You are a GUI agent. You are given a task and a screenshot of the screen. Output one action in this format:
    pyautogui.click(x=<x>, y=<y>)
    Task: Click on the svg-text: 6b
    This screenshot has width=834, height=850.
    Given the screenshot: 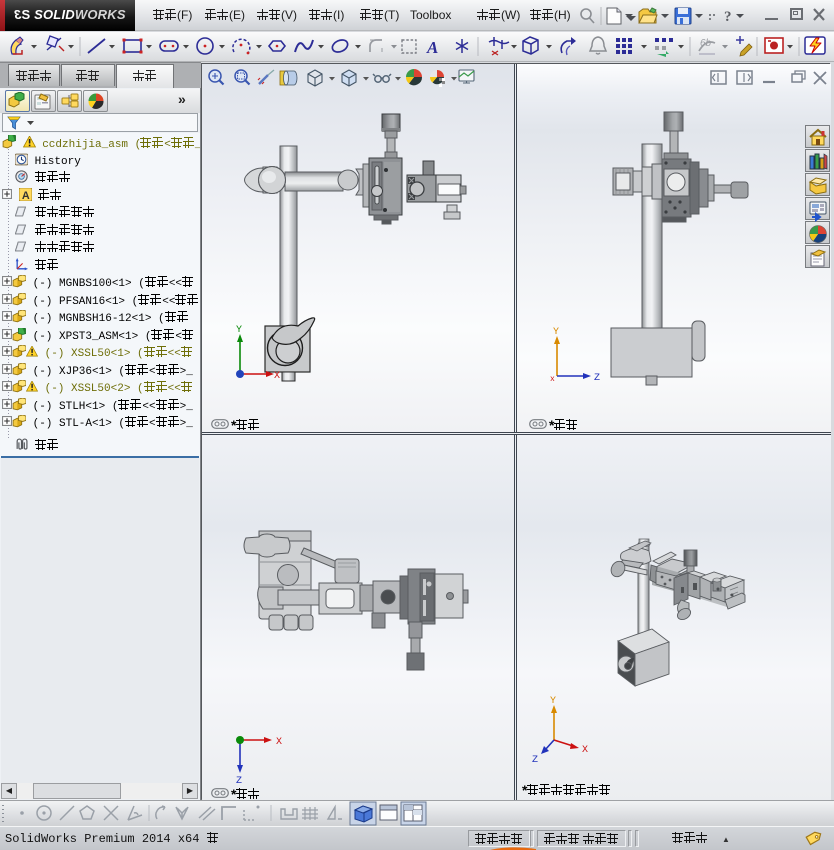 What is the action you would take?
    pyautogui.click(x=706, y=43)
    